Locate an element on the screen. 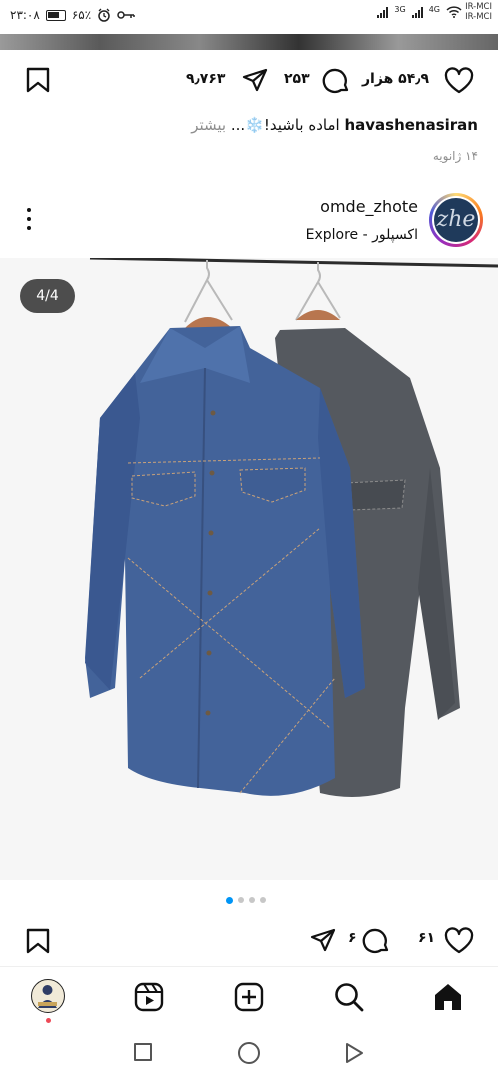 Image resolution: width=498 pixels, height=1080 pixels. recents-button is located at coordinates (143, 1052).